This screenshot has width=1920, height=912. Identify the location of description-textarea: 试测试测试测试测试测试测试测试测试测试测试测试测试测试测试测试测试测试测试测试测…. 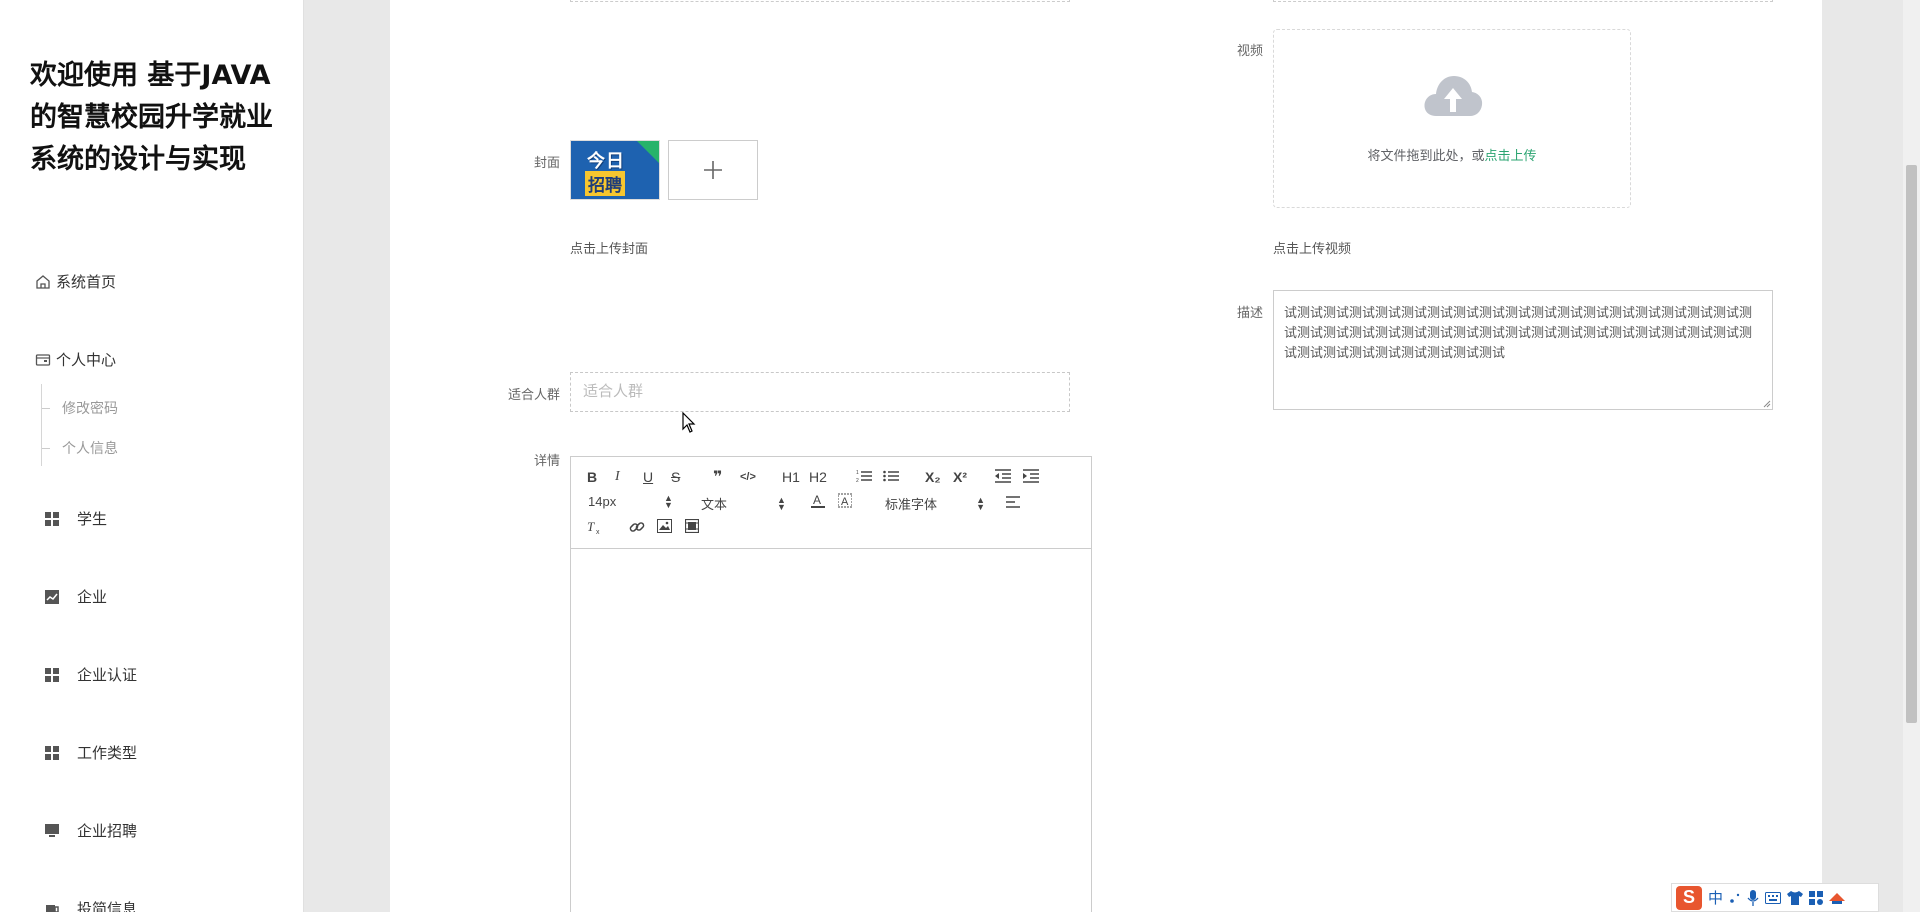
(1523, 350).